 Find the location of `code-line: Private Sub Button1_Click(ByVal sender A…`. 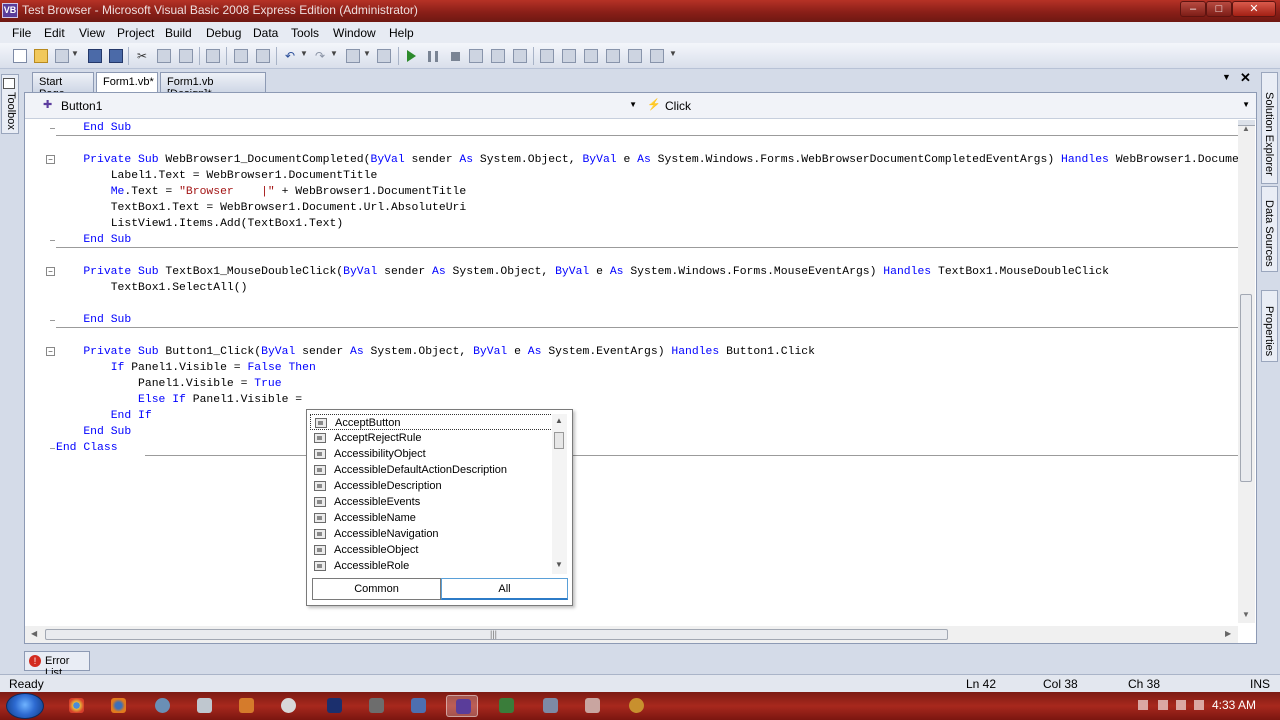

code-line: Private Sub Button1_Click(ByVal sender A… is located at coordinates (435, 352).